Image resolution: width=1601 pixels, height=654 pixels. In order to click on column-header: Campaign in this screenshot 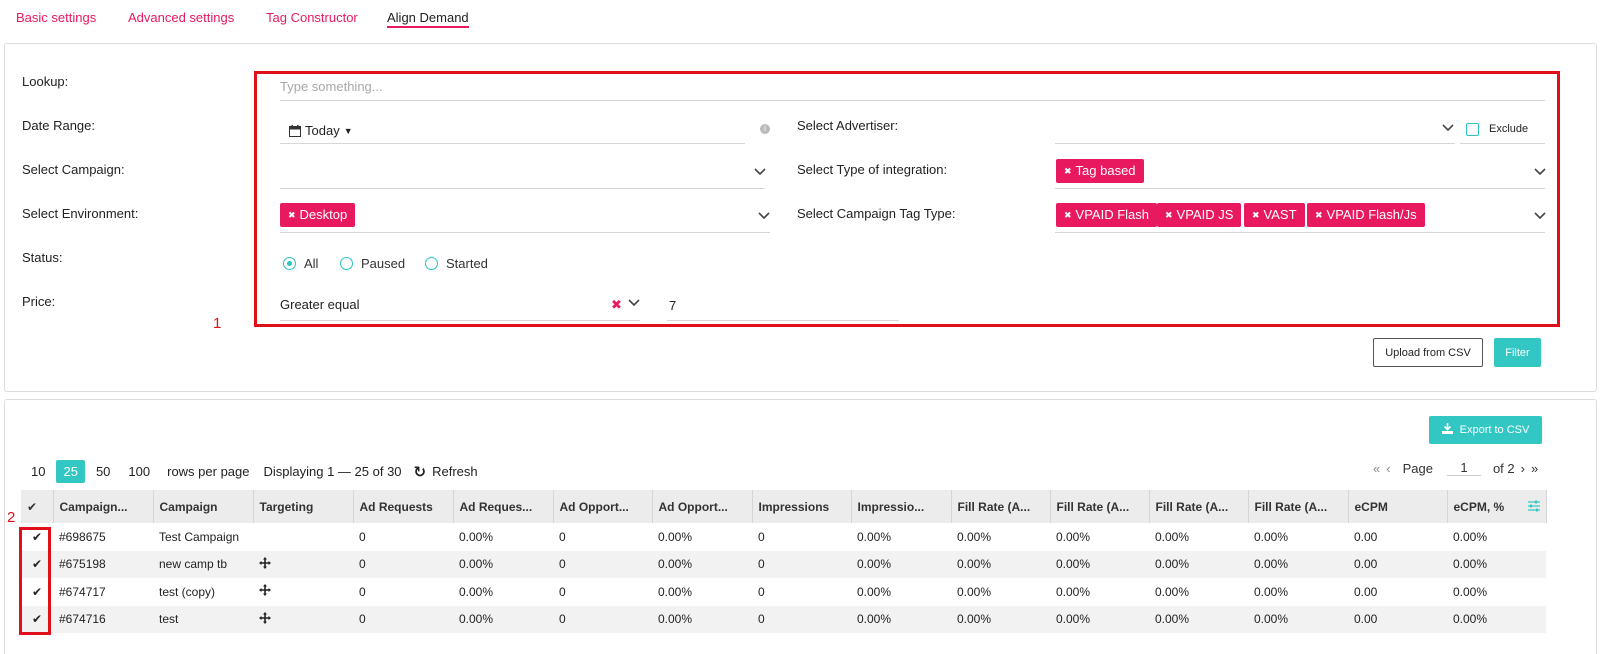, I will do `click(203, 506)`.